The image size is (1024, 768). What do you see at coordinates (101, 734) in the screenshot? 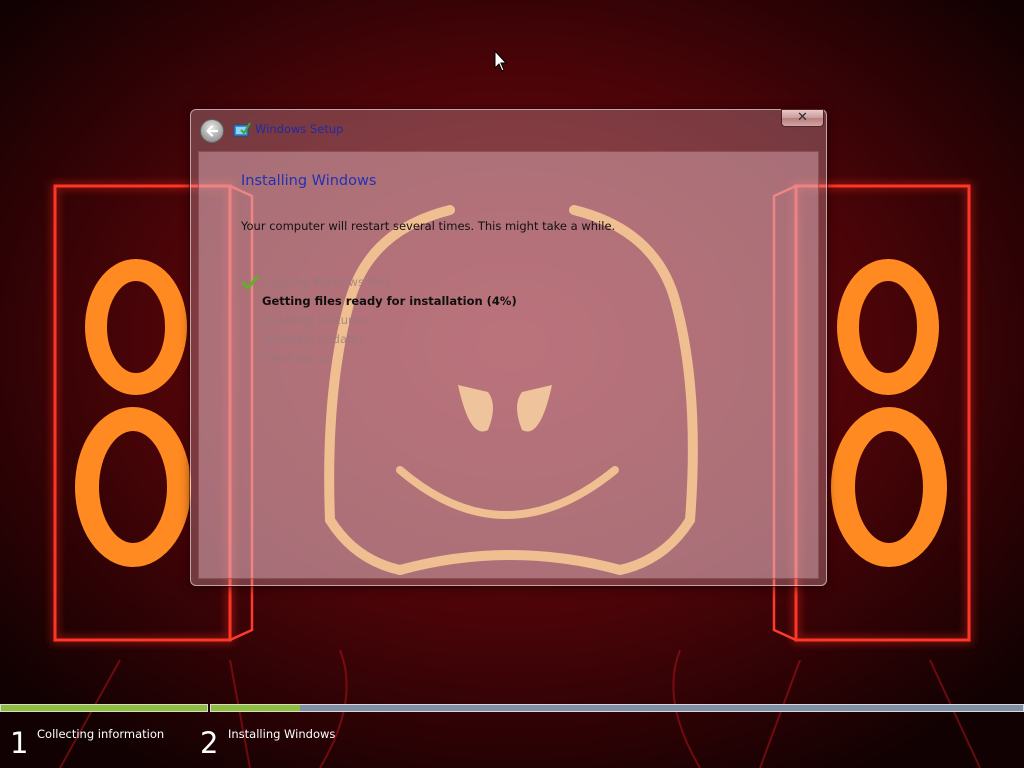
I see `stage-1-label: Collecting information` at bounding box center [101, 734].